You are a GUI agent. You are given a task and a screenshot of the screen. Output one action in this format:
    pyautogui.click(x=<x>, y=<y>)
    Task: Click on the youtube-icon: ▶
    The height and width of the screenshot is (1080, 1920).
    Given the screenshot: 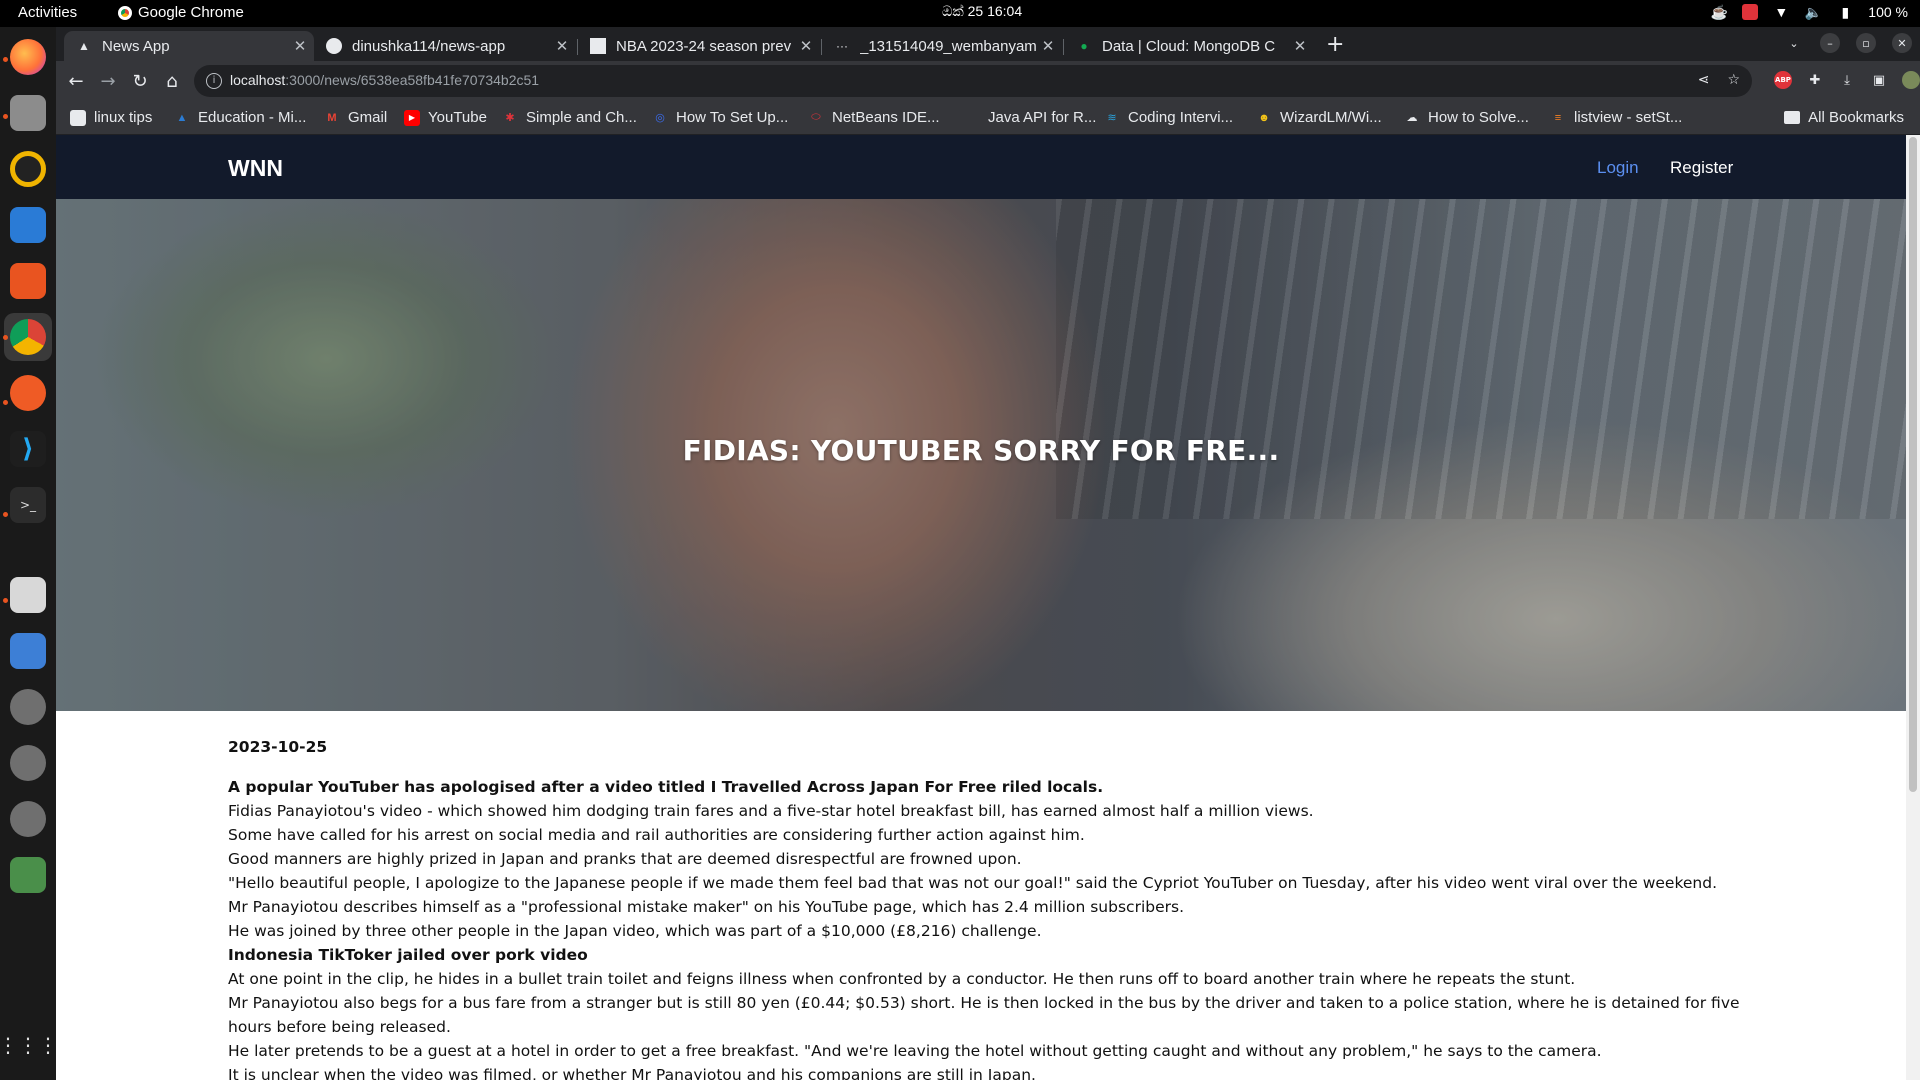 What is the action you would take?
    pyautogui.click(x=412, y=117)
    